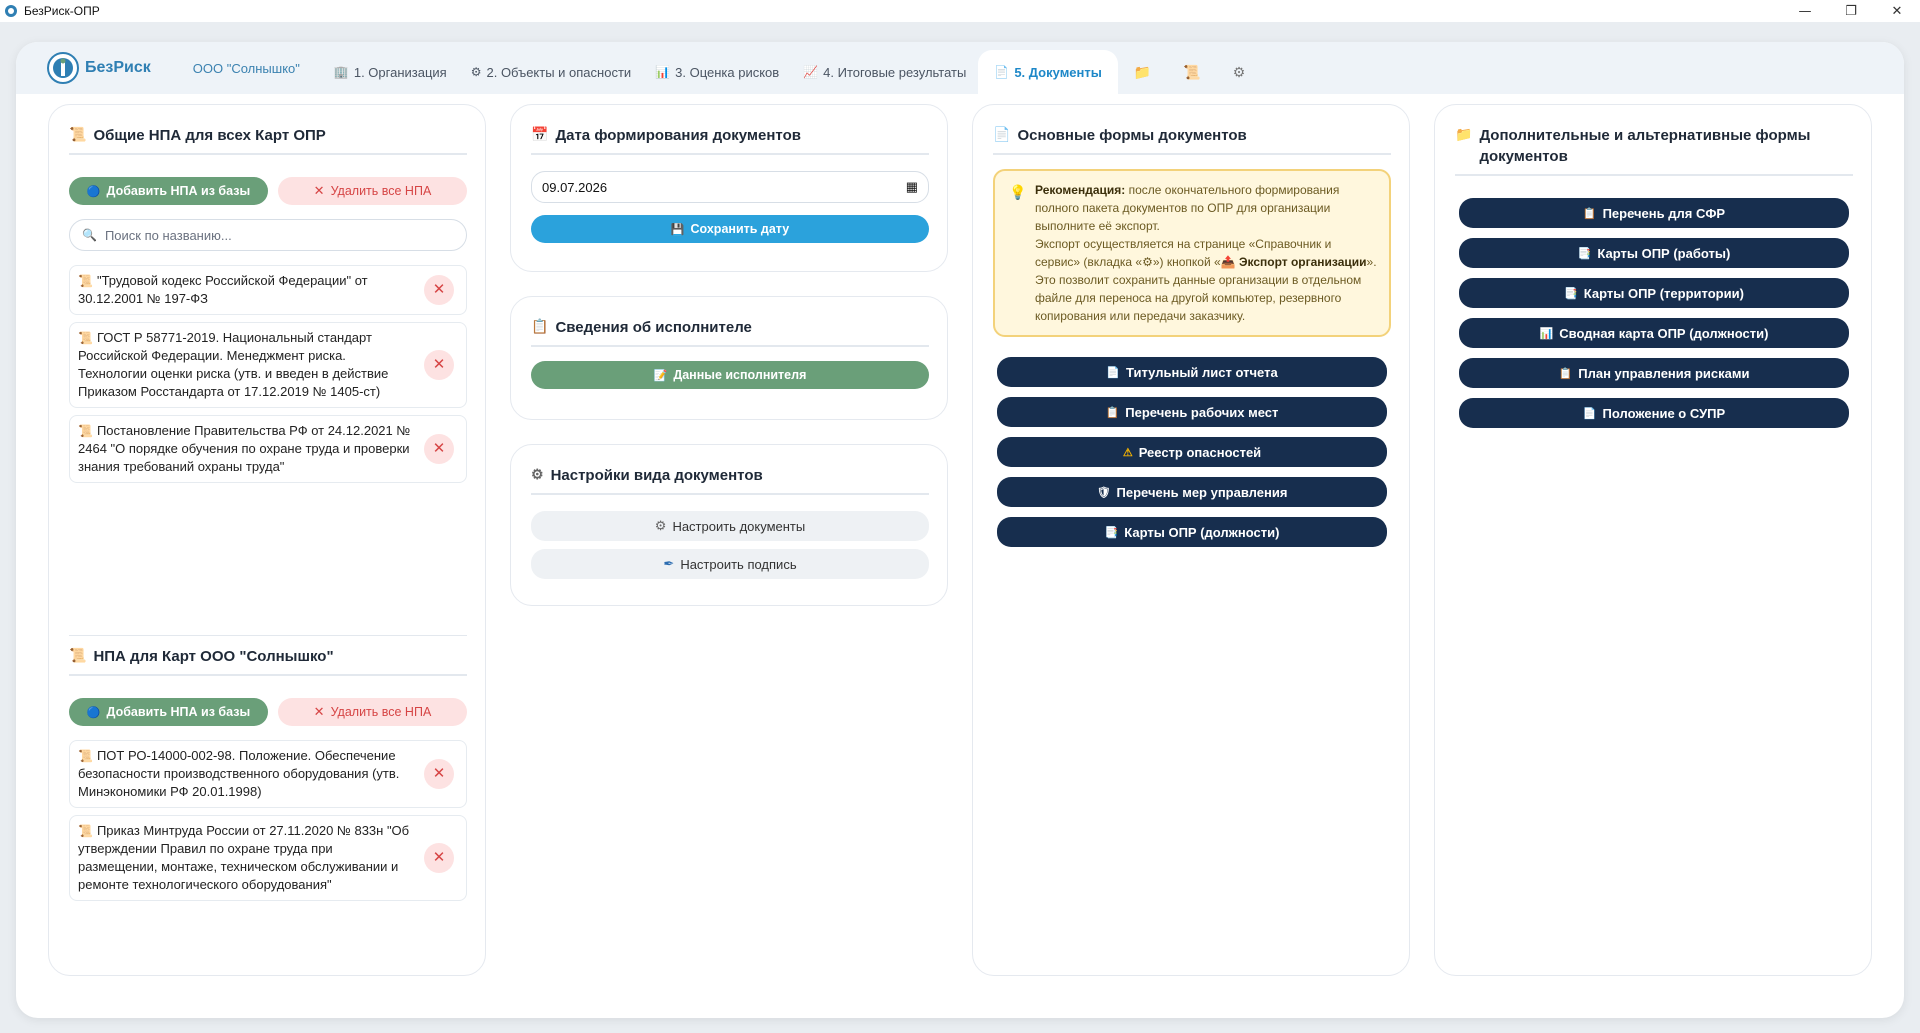  What do you see at coordinates (1048, 72) in the screenshot?
I see `tab-documents: 📄 5. Документы` at bounding box center [1048, 72].